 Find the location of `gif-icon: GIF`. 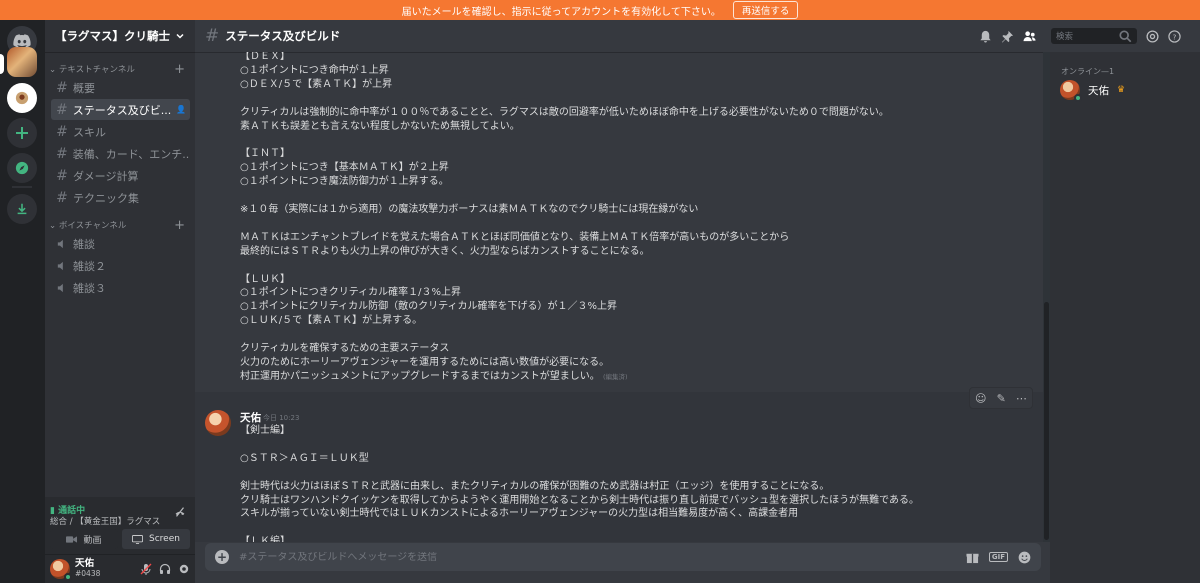

gif-icon: GIF is located at coordinates (998, 557).